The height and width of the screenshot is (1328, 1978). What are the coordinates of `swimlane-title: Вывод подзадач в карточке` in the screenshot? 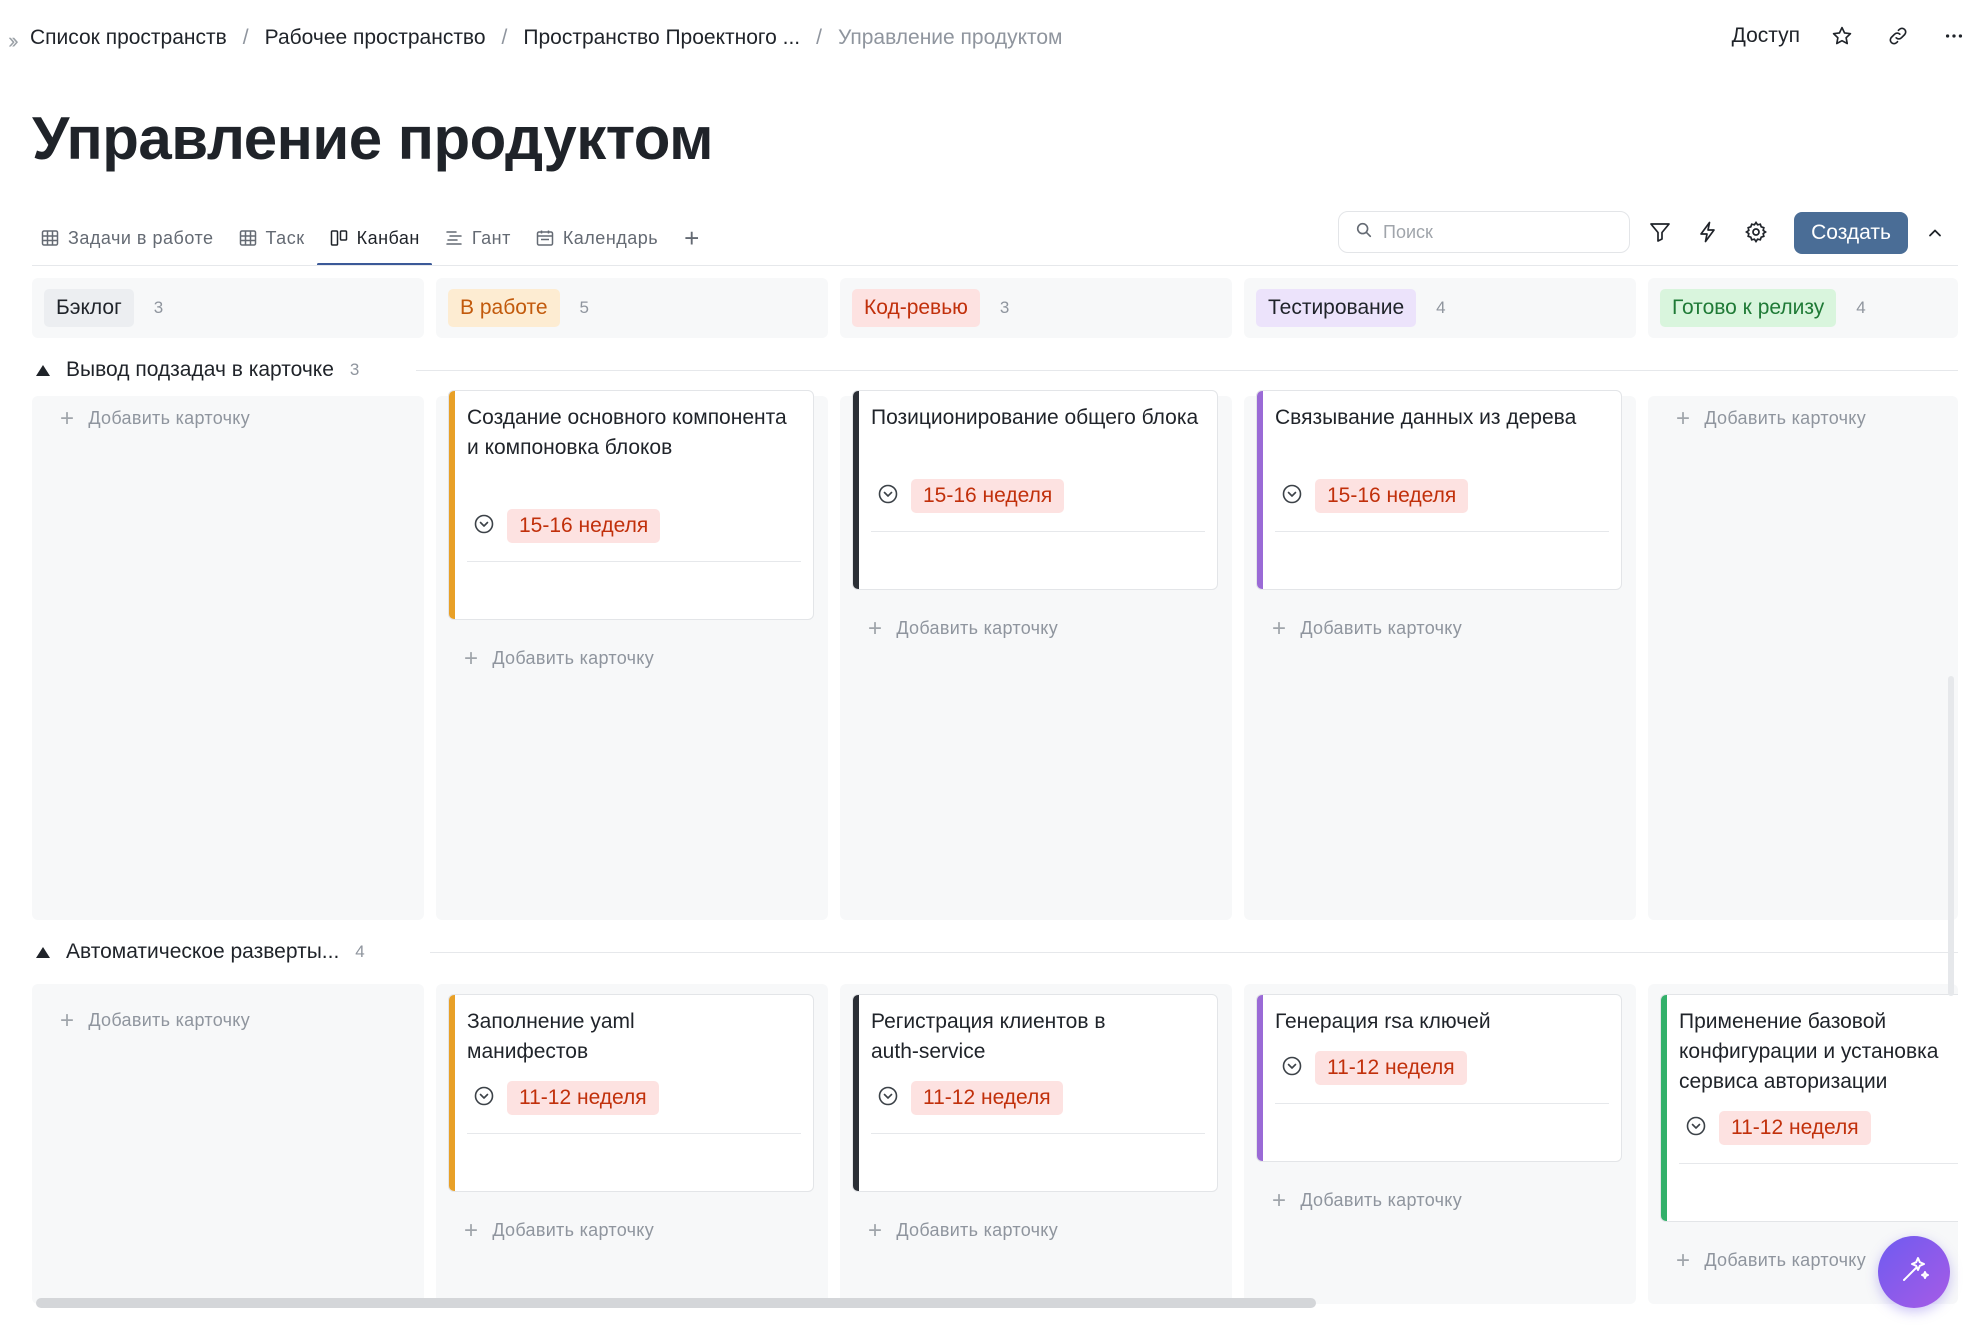 It's located at (200, 369).